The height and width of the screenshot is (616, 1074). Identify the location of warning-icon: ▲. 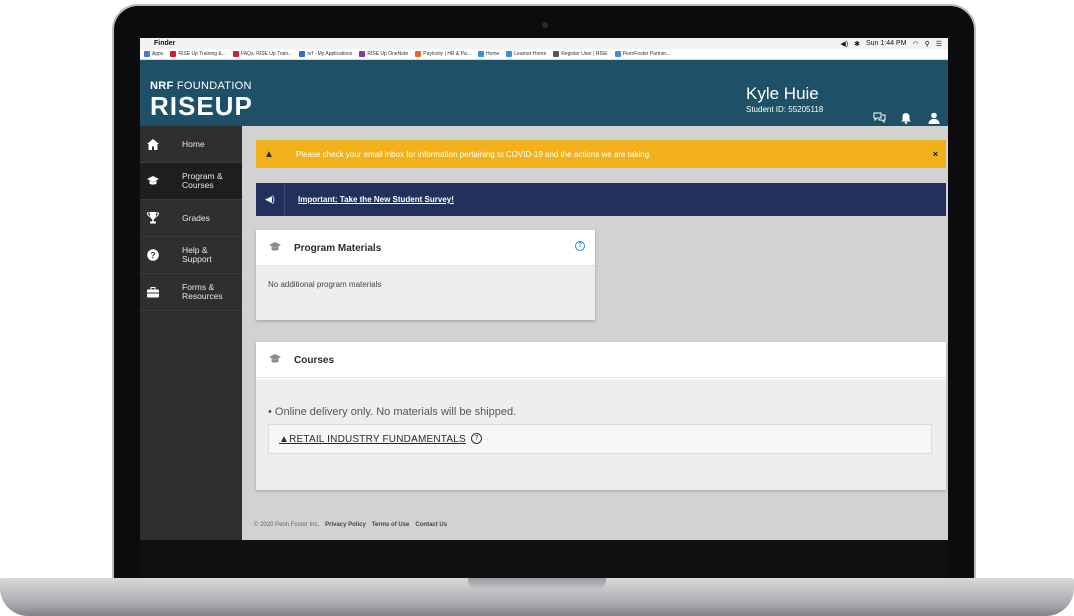
(269, 154).